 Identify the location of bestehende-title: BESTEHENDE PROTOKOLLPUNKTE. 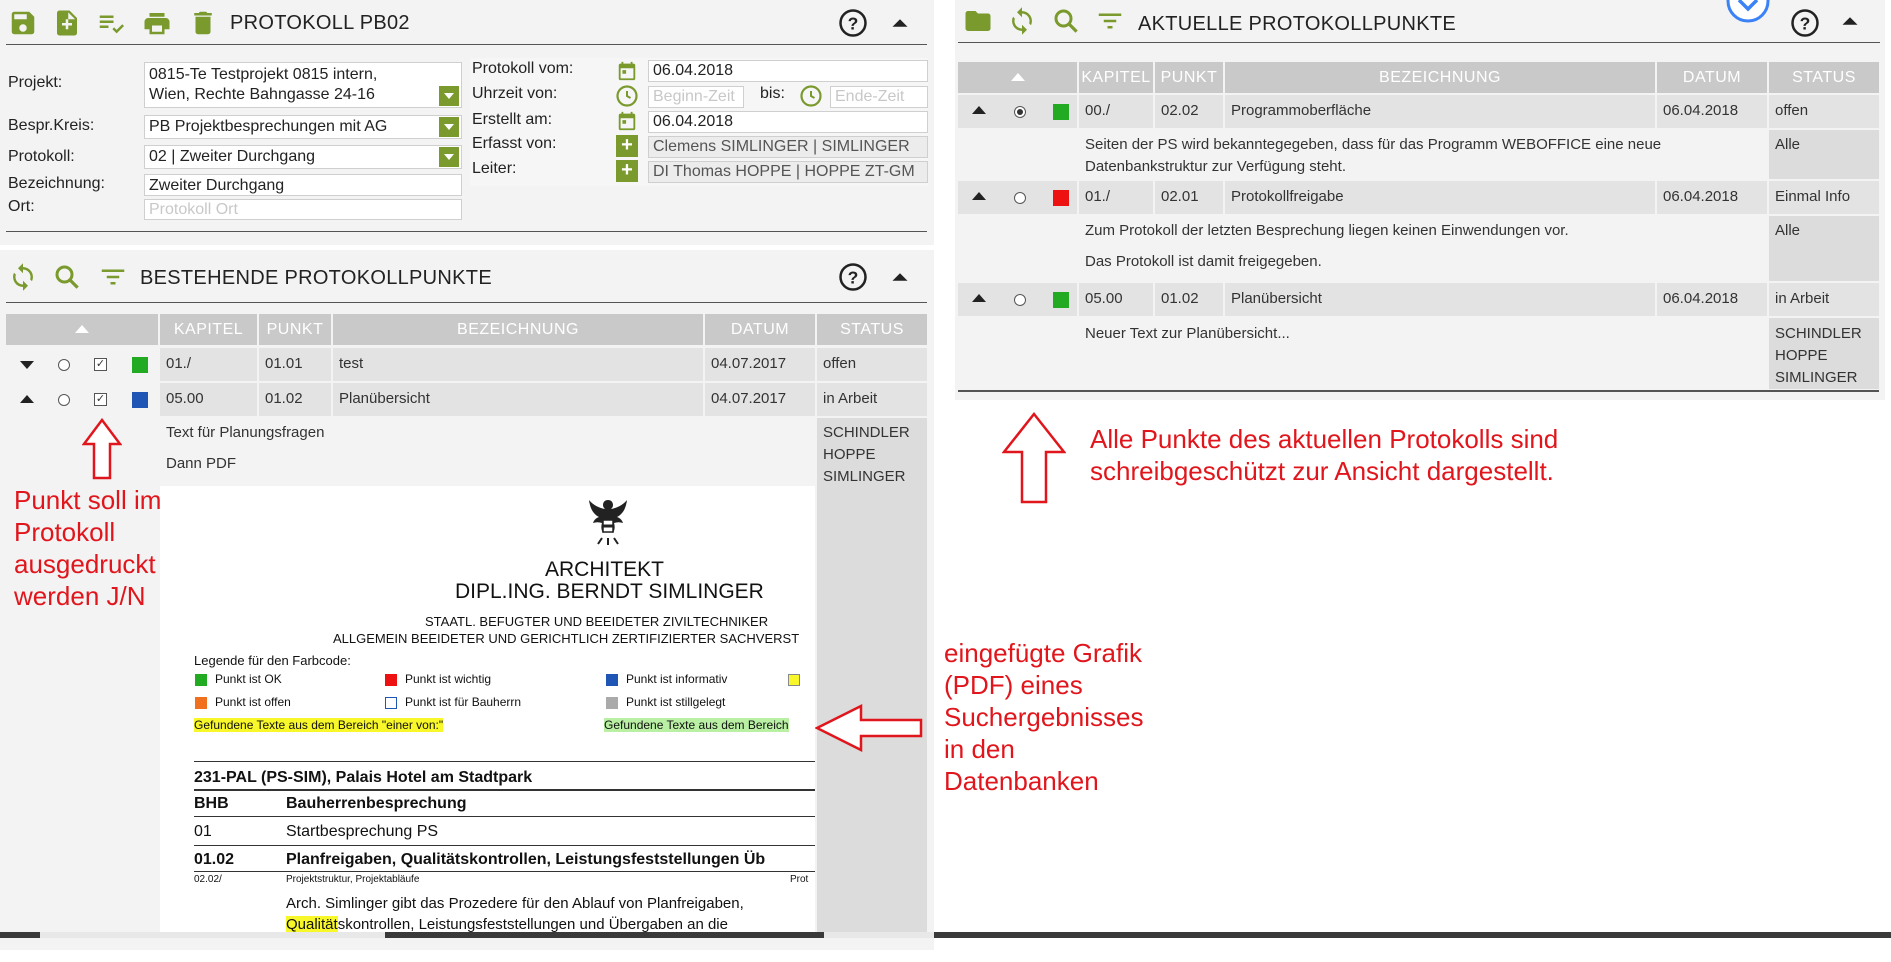
(316, 278).